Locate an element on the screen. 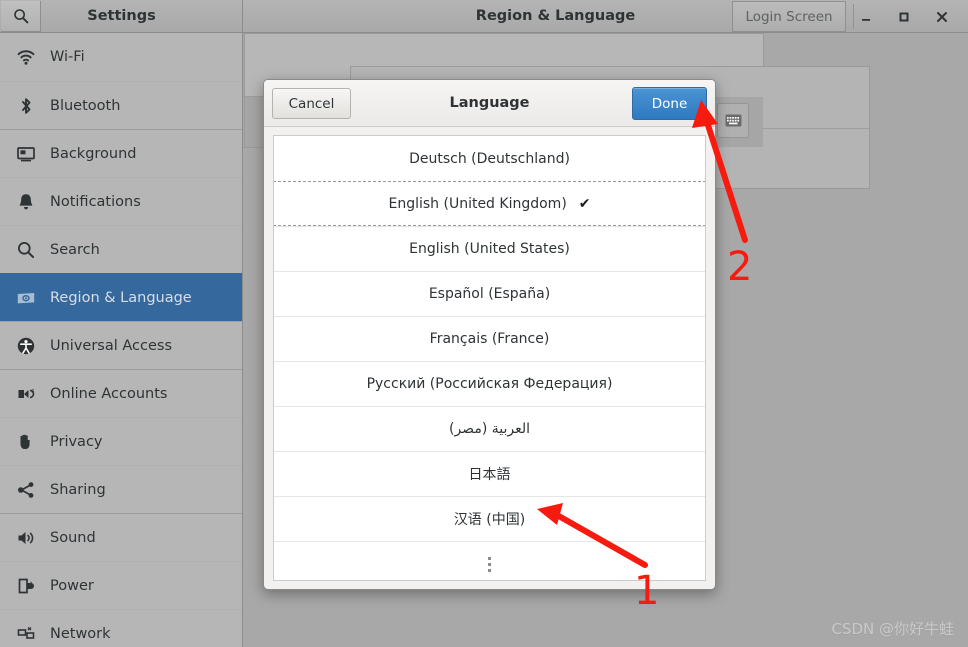 The width and height of the screenshot is (968, 647). bell-icon is located at coordinates (26, 202).